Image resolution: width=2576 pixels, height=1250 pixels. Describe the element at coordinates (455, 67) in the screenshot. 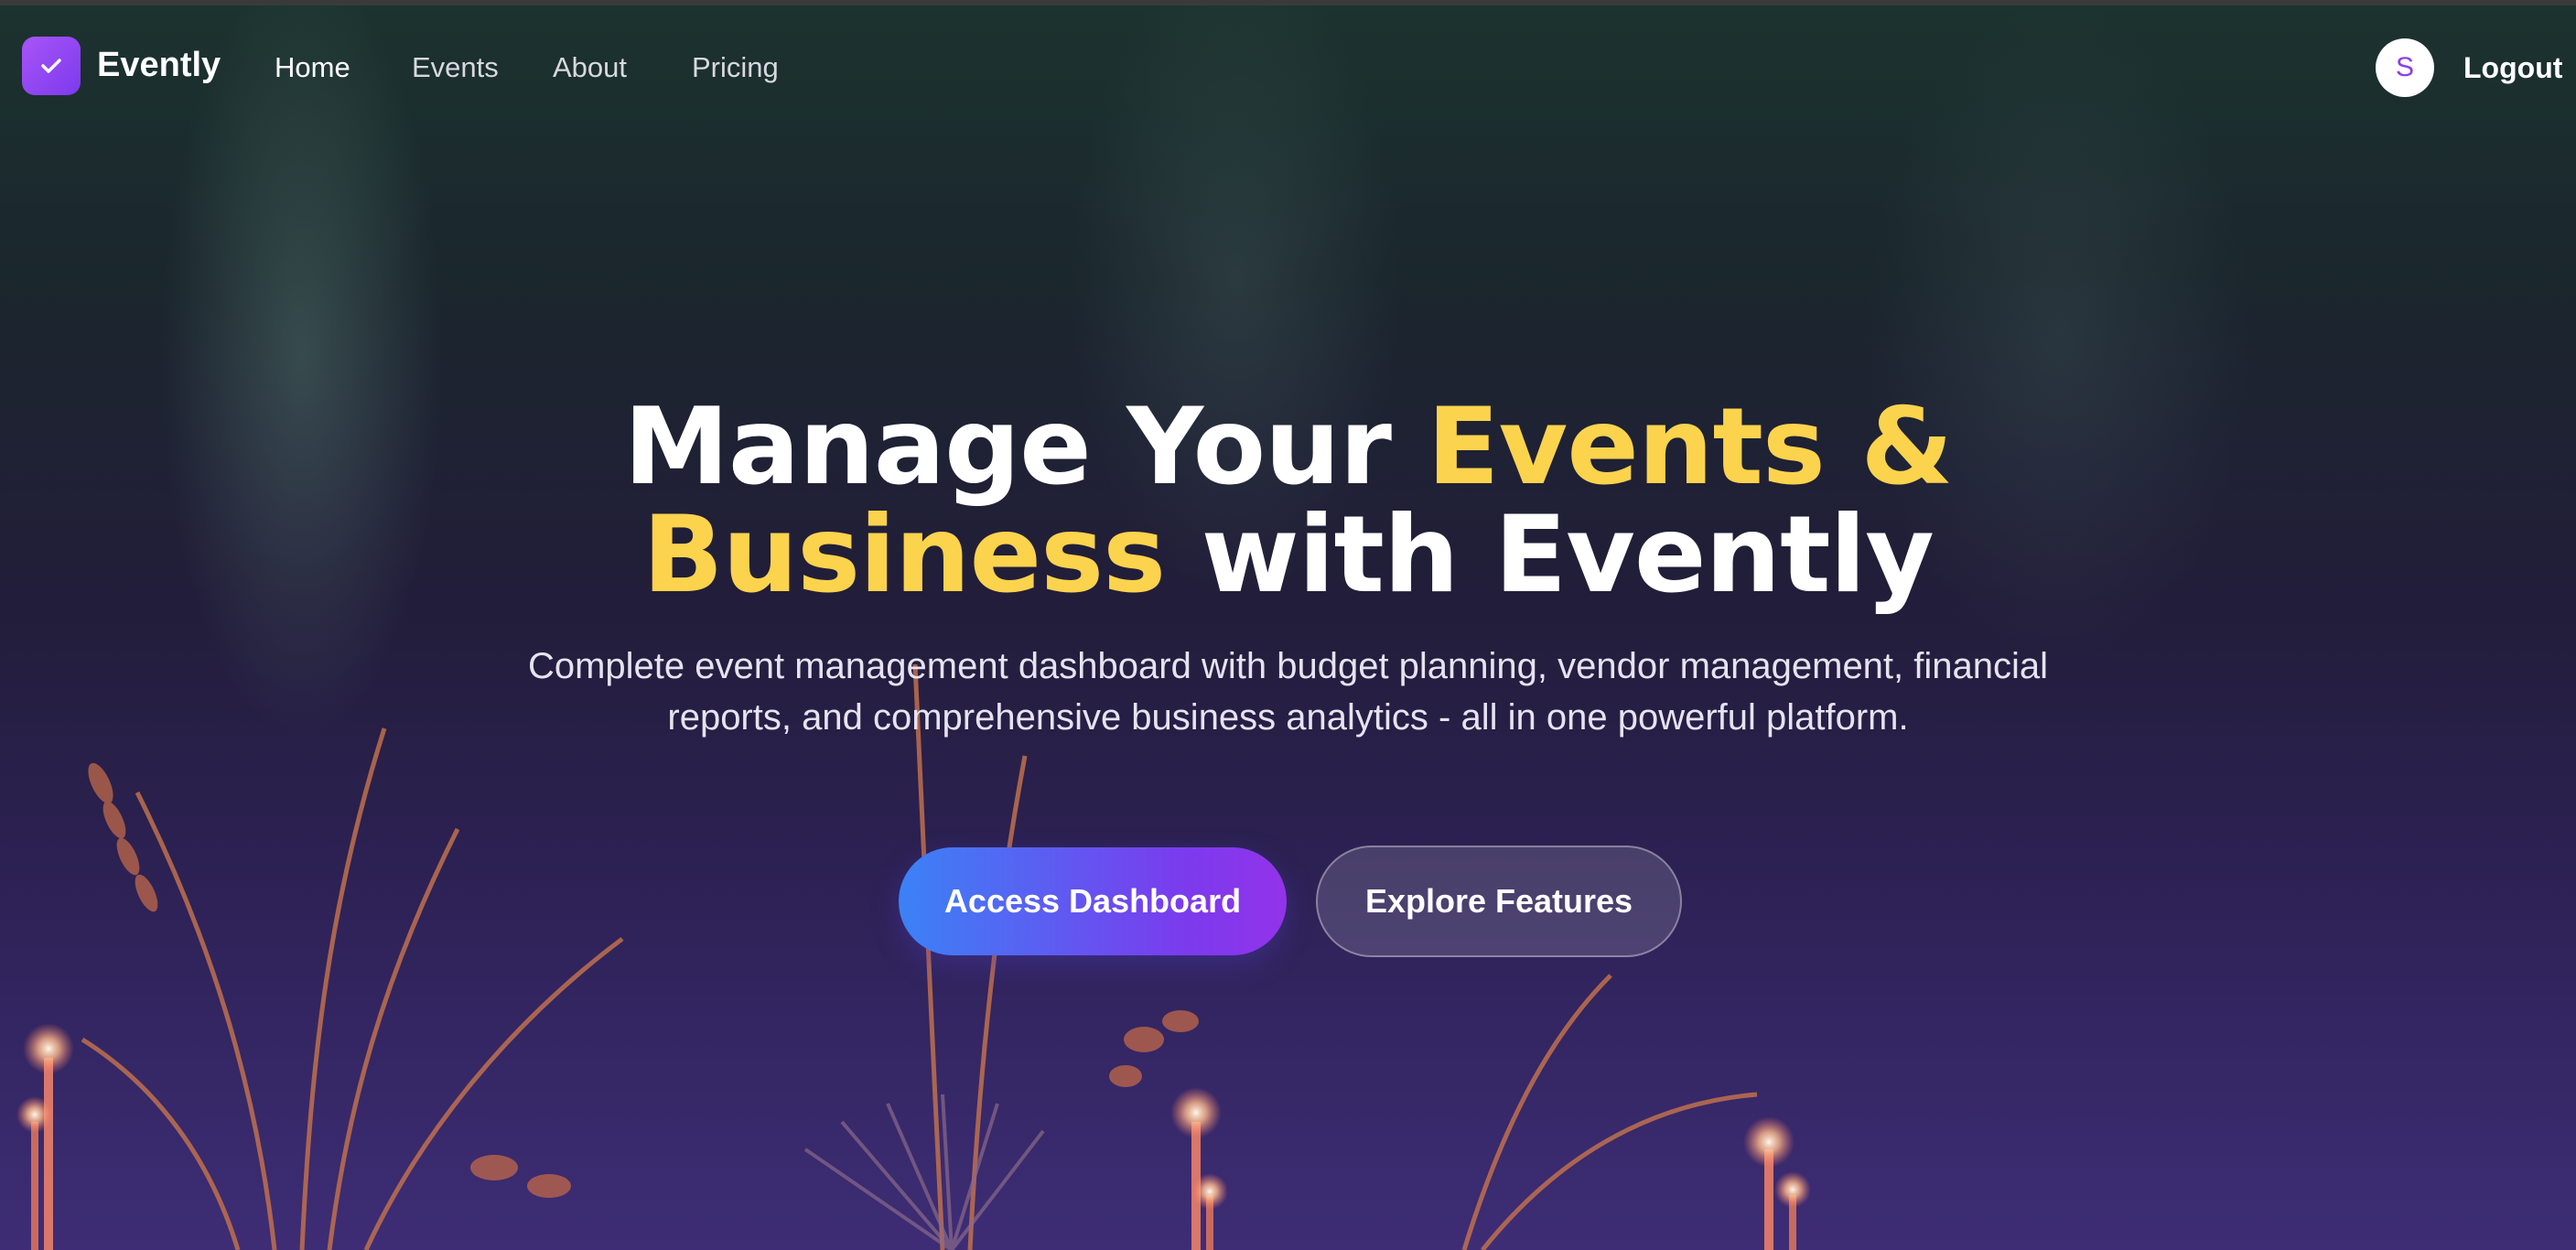

I see `nav-link-events: Events` at that location.